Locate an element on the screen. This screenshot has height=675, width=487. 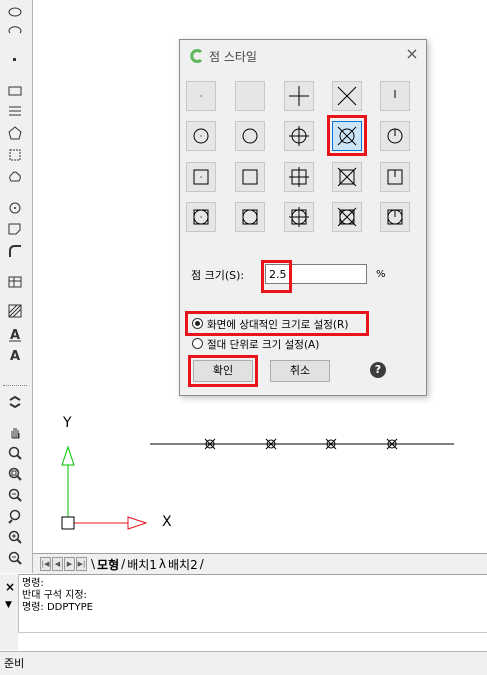
point-style-circle-tick is located at coordinates (395, 136).